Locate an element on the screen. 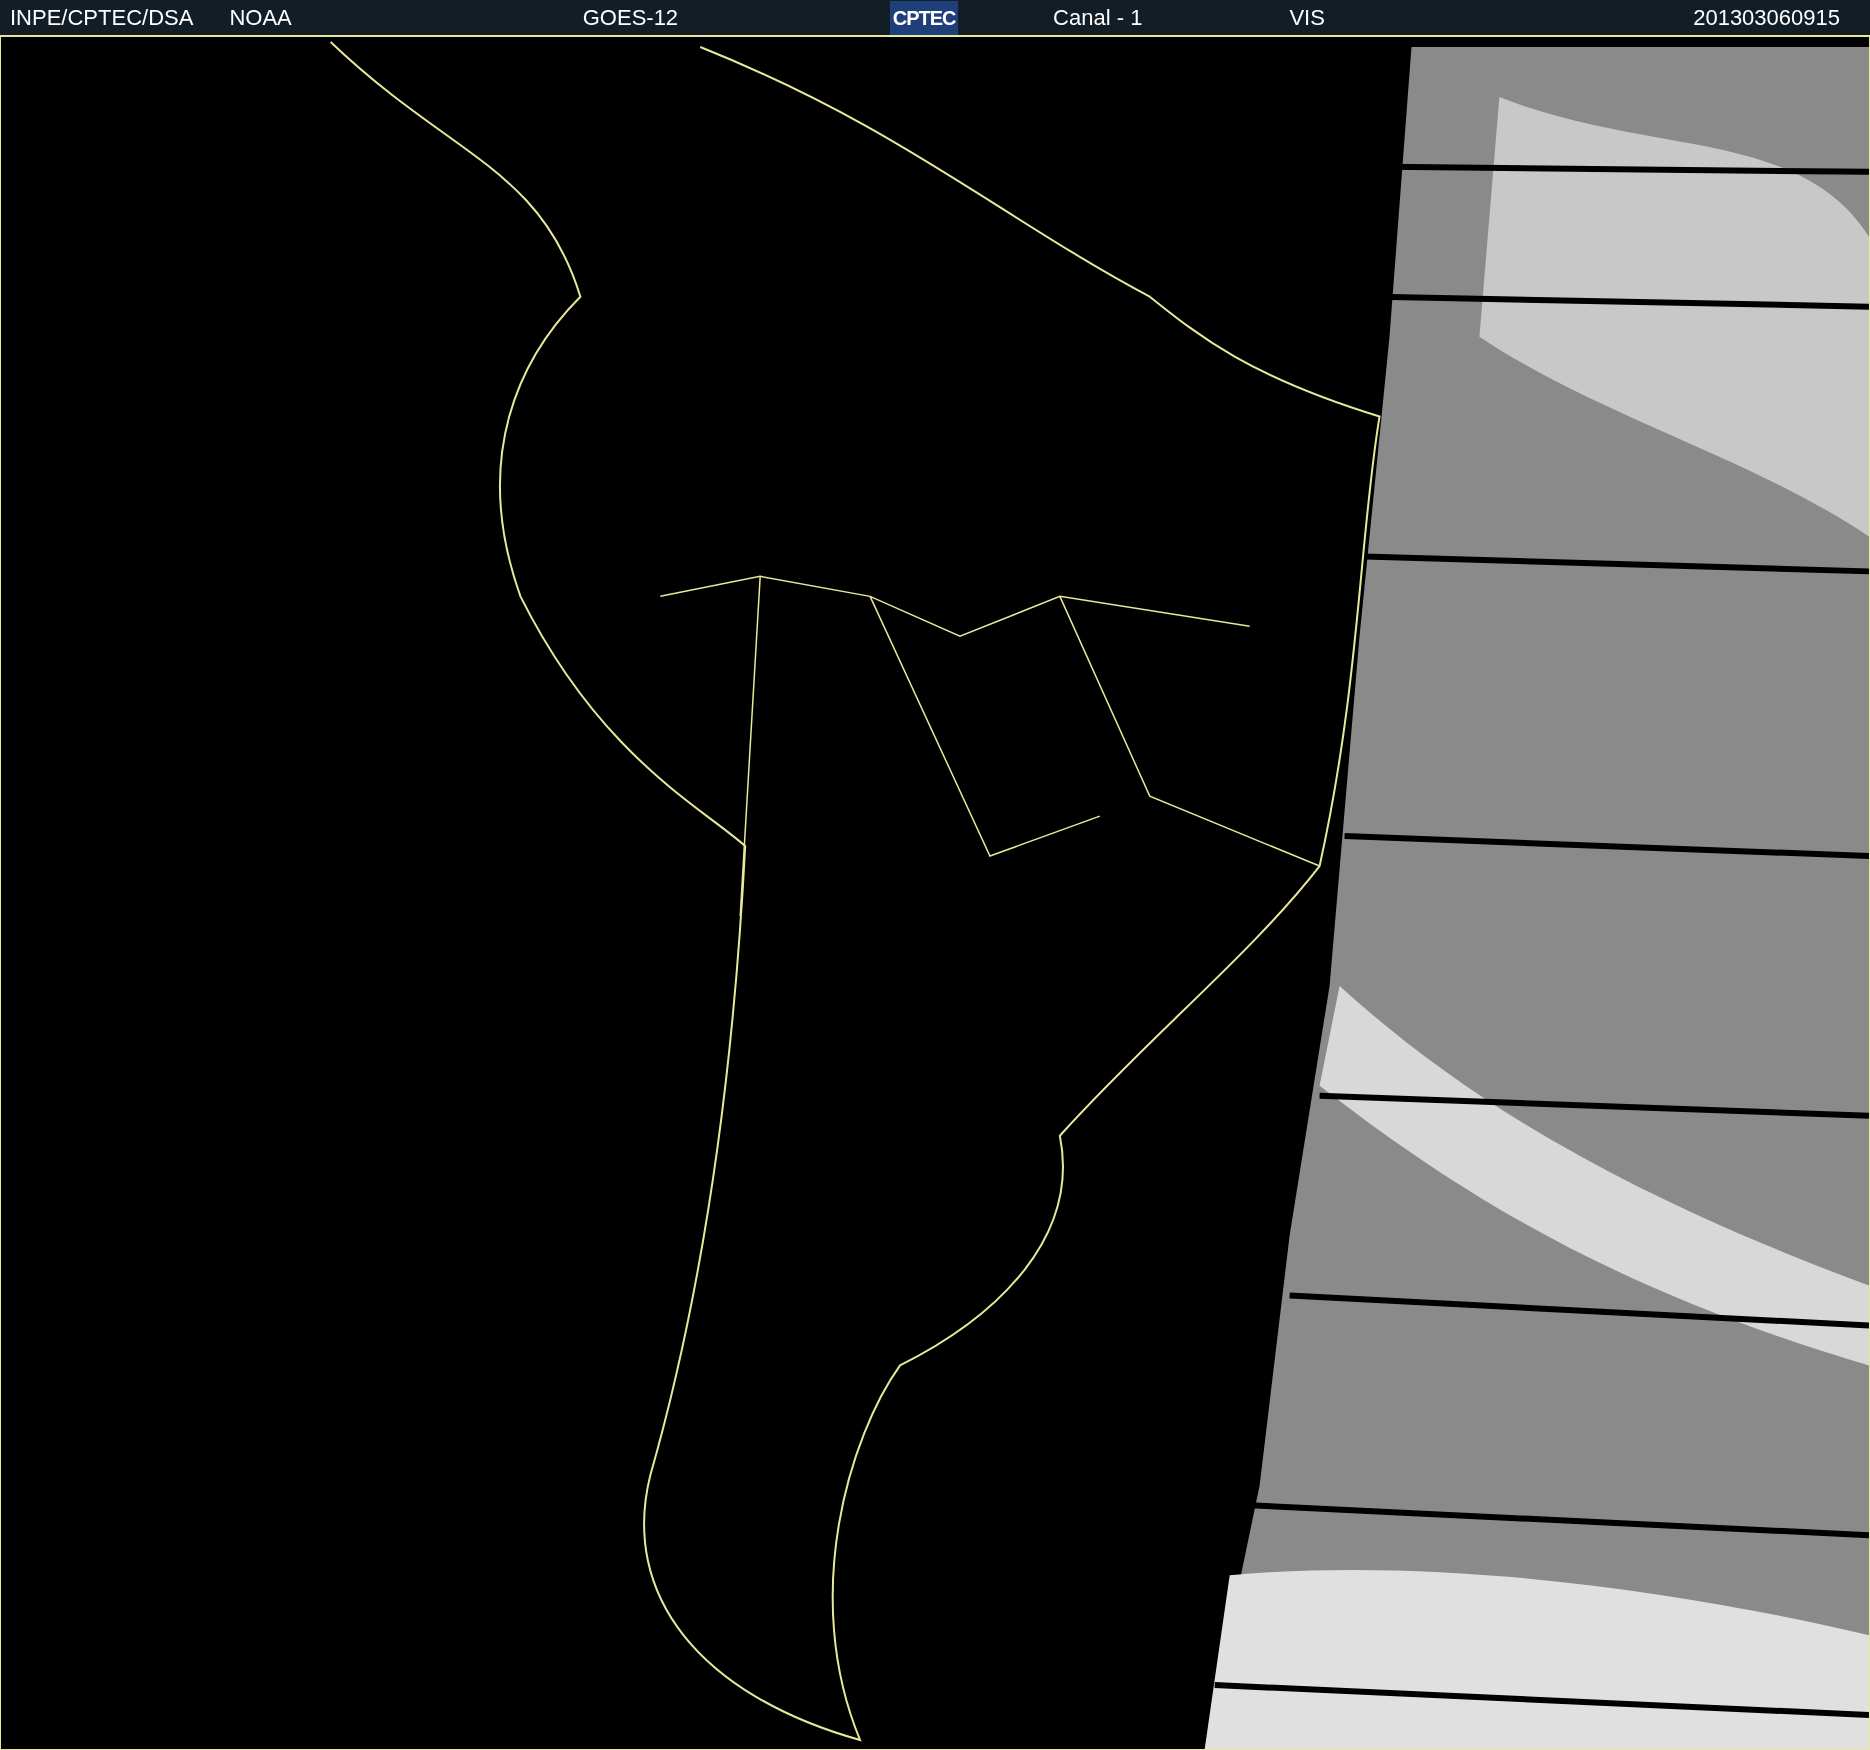  logo-text: CPTEC is located at coordinates (924, 17).